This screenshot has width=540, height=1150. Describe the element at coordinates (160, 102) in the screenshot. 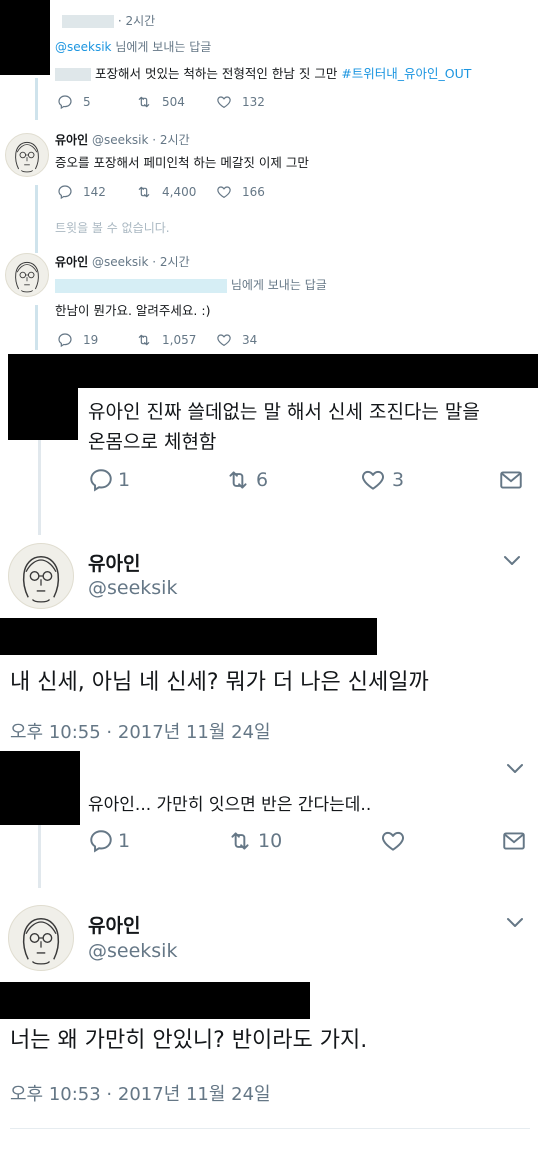

I see `retweet-action: 504` at that location.